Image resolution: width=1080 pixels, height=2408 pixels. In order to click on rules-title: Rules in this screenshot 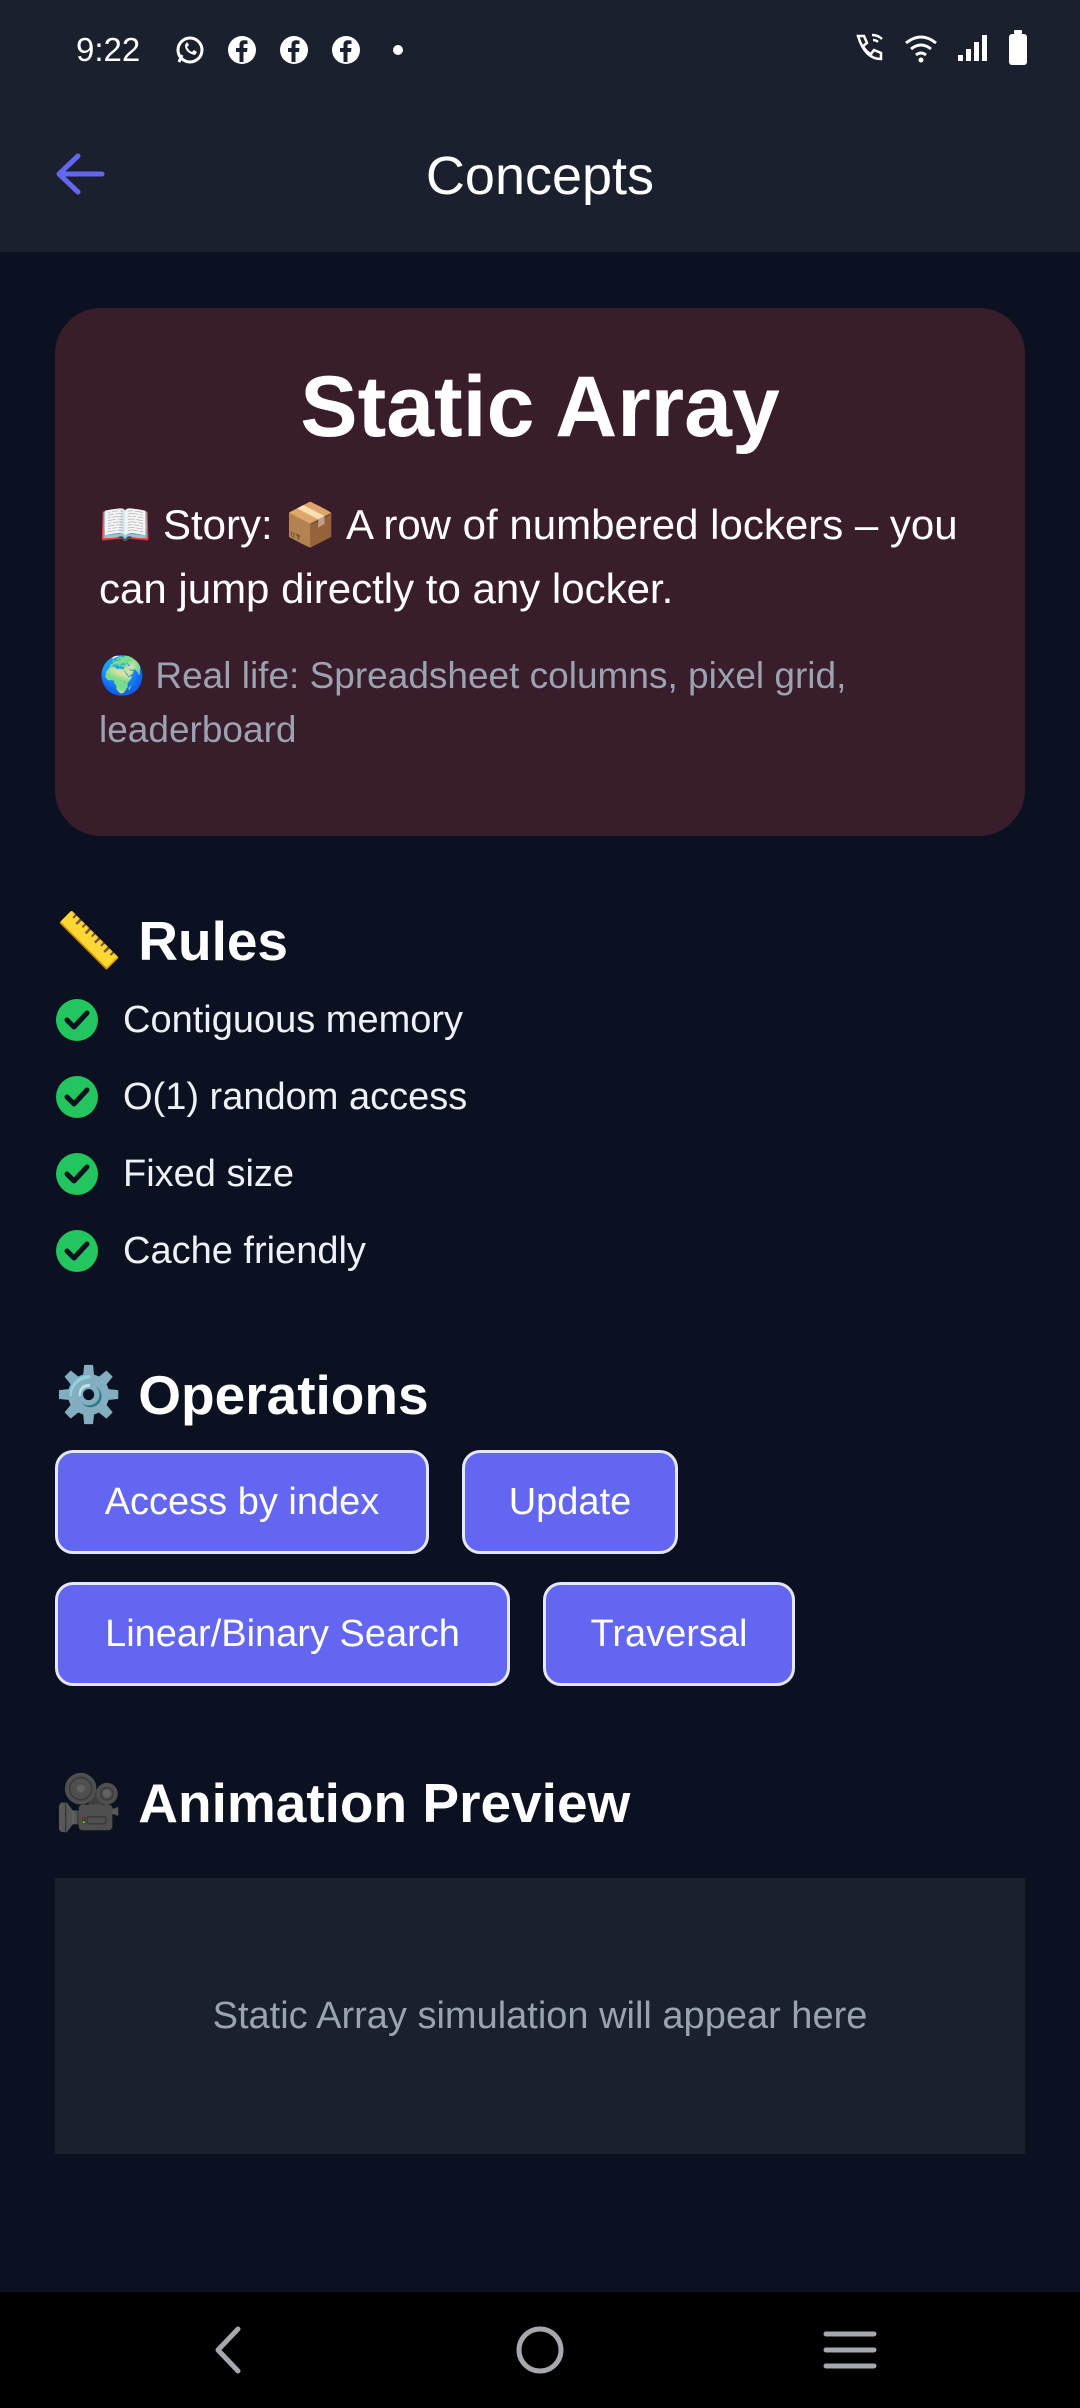, I will do `click(213, 941)`.